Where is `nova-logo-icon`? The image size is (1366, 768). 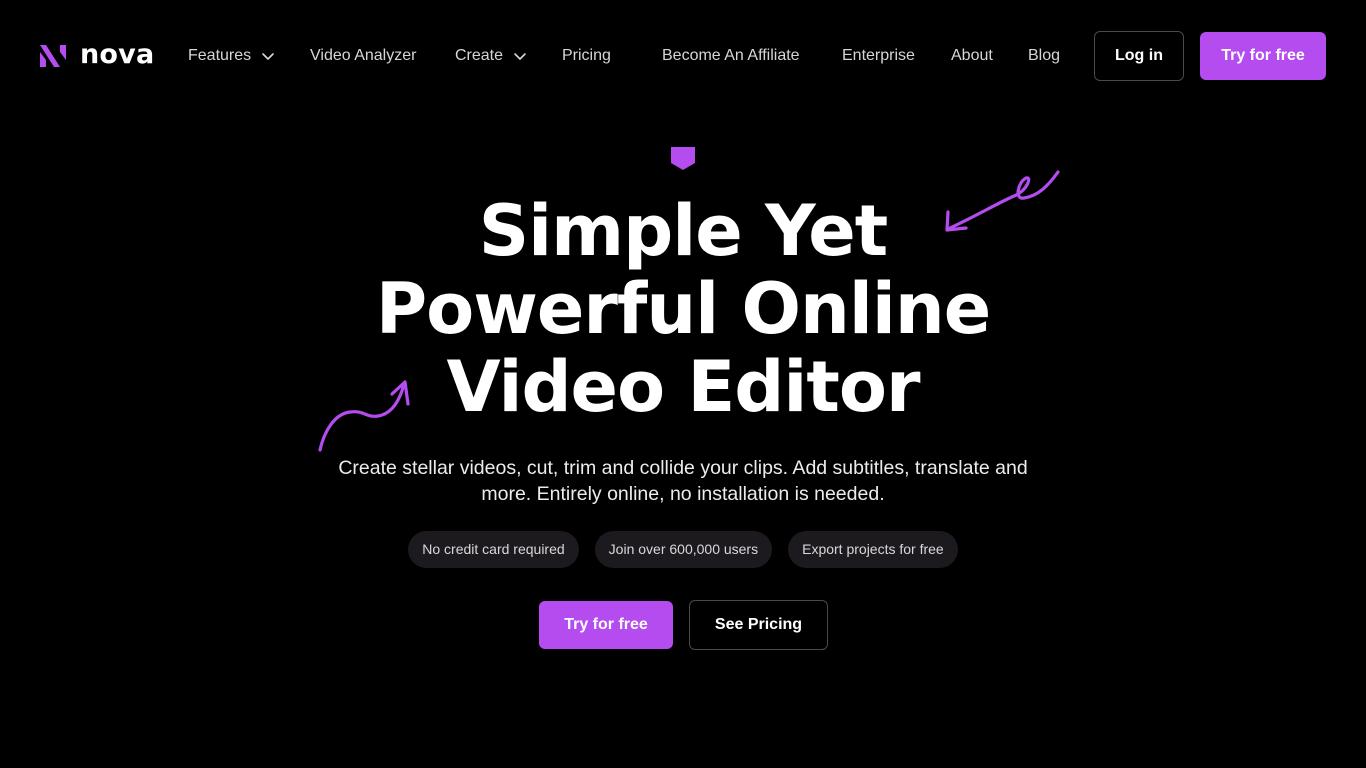
nova-logo-icon is located at coordinates (53, 56).